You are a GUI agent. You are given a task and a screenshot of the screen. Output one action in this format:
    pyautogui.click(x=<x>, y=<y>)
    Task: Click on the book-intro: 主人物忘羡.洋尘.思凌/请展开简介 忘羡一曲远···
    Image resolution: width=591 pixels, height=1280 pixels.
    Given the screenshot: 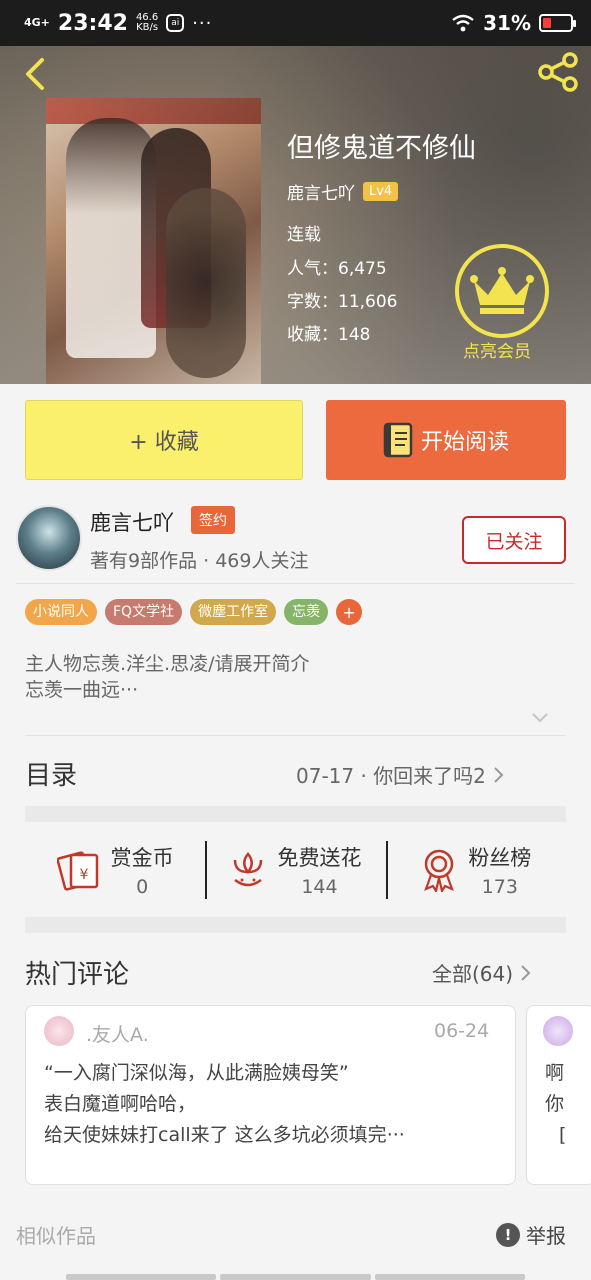 What is the action you would take?
    pyautogui.click(x=167, y=677)
    